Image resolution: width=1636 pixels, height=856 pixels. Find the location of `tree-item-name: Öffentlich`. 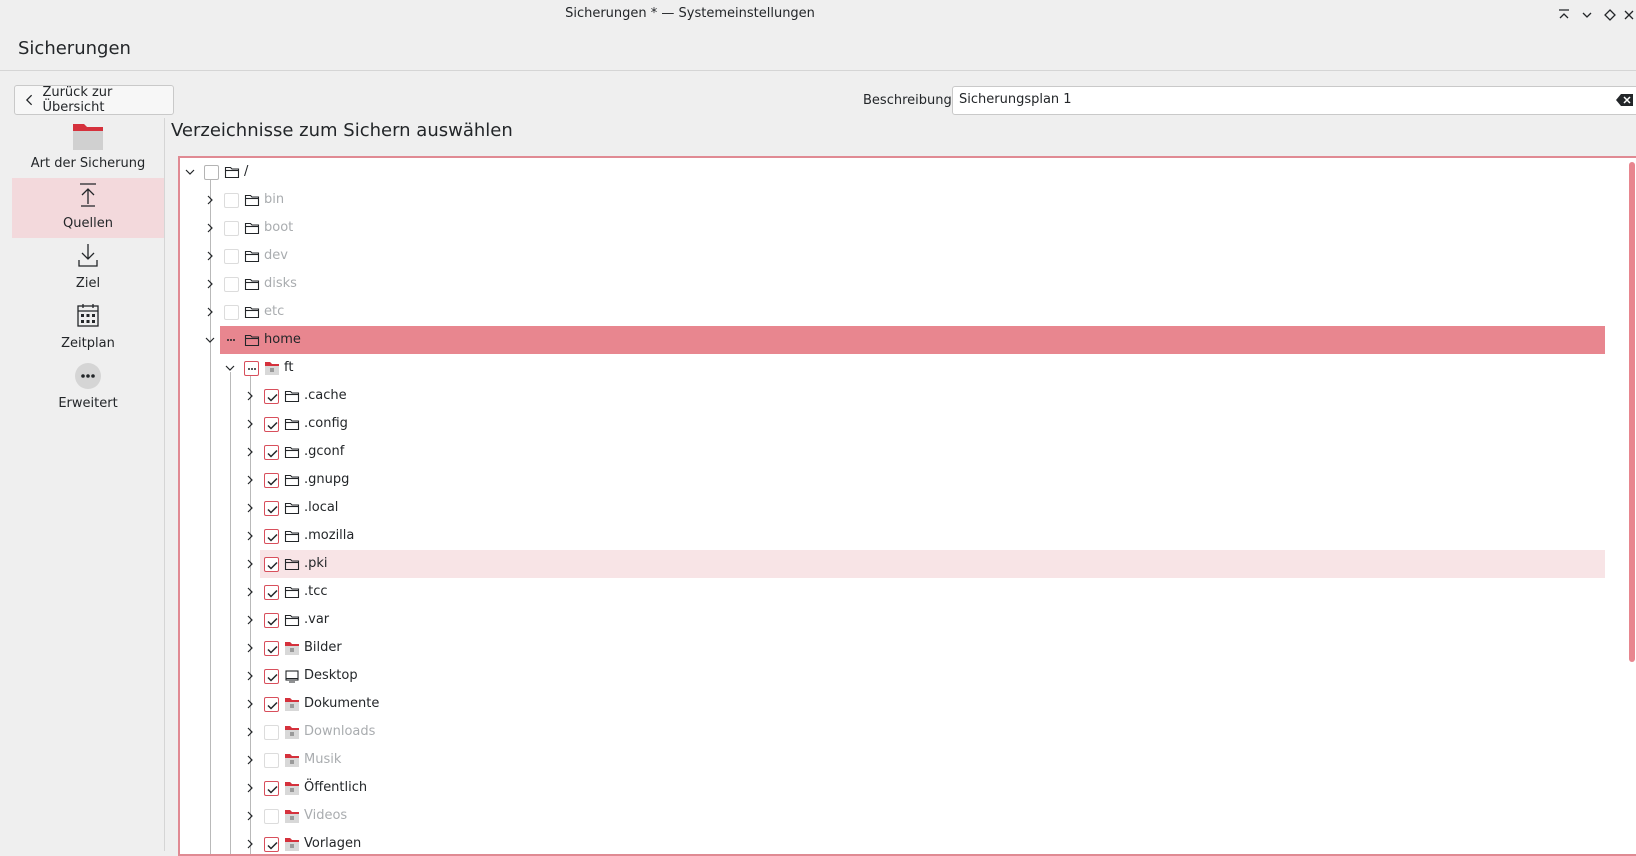

tree-item-name: Öffentlich is located at coordinates (336, 787).